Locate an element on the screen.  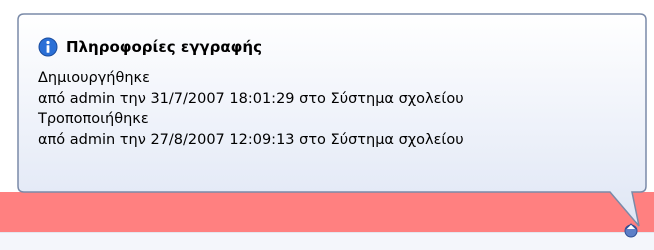
info-icon is located at coordinates (48, 47).